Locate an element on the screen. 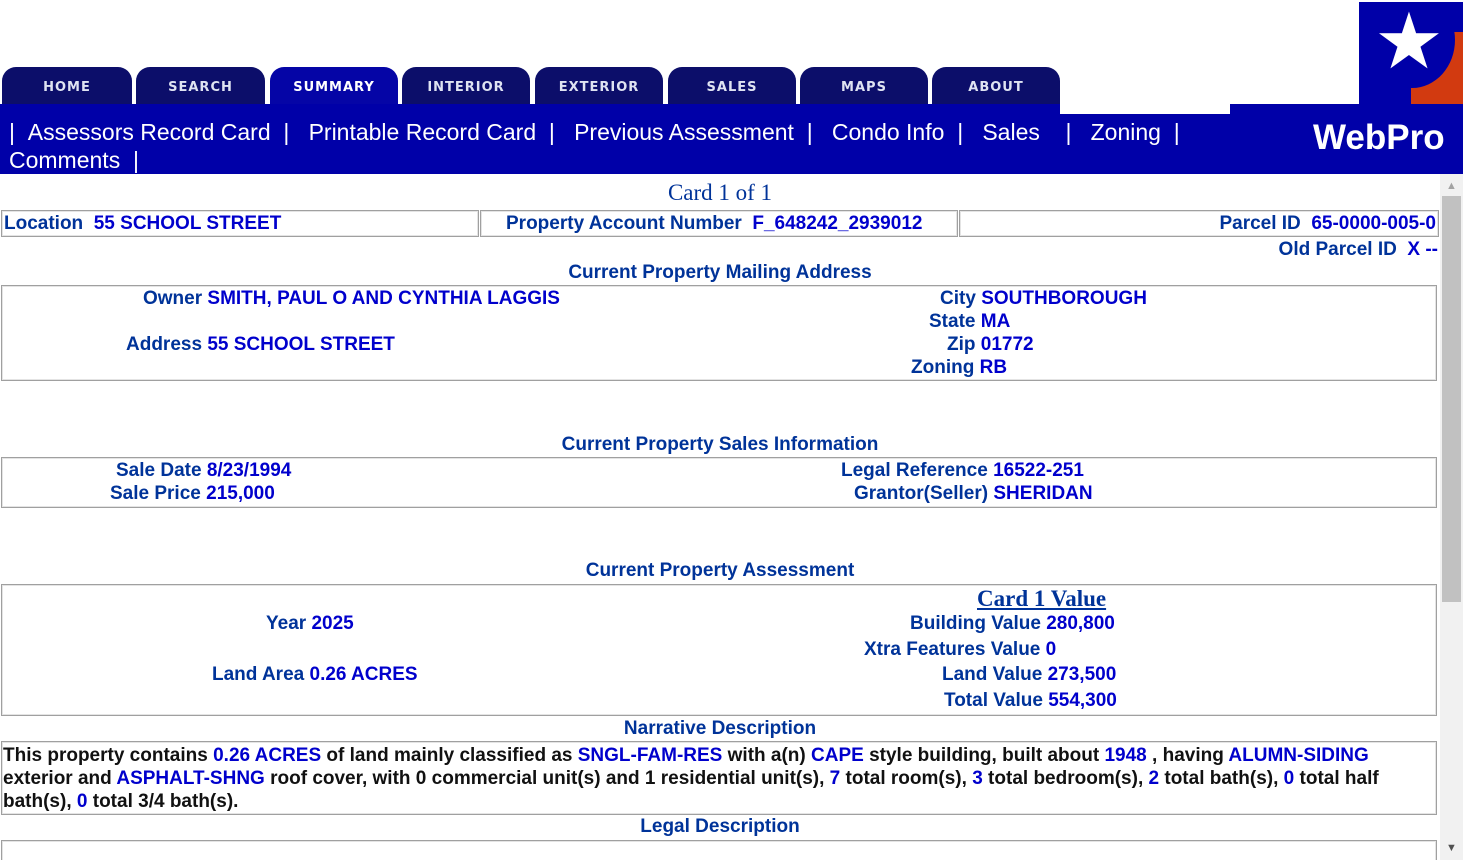 This screenshot has height=860, width=1463. narrative-half-baths: 0 is located at coordinates (1289, 778).